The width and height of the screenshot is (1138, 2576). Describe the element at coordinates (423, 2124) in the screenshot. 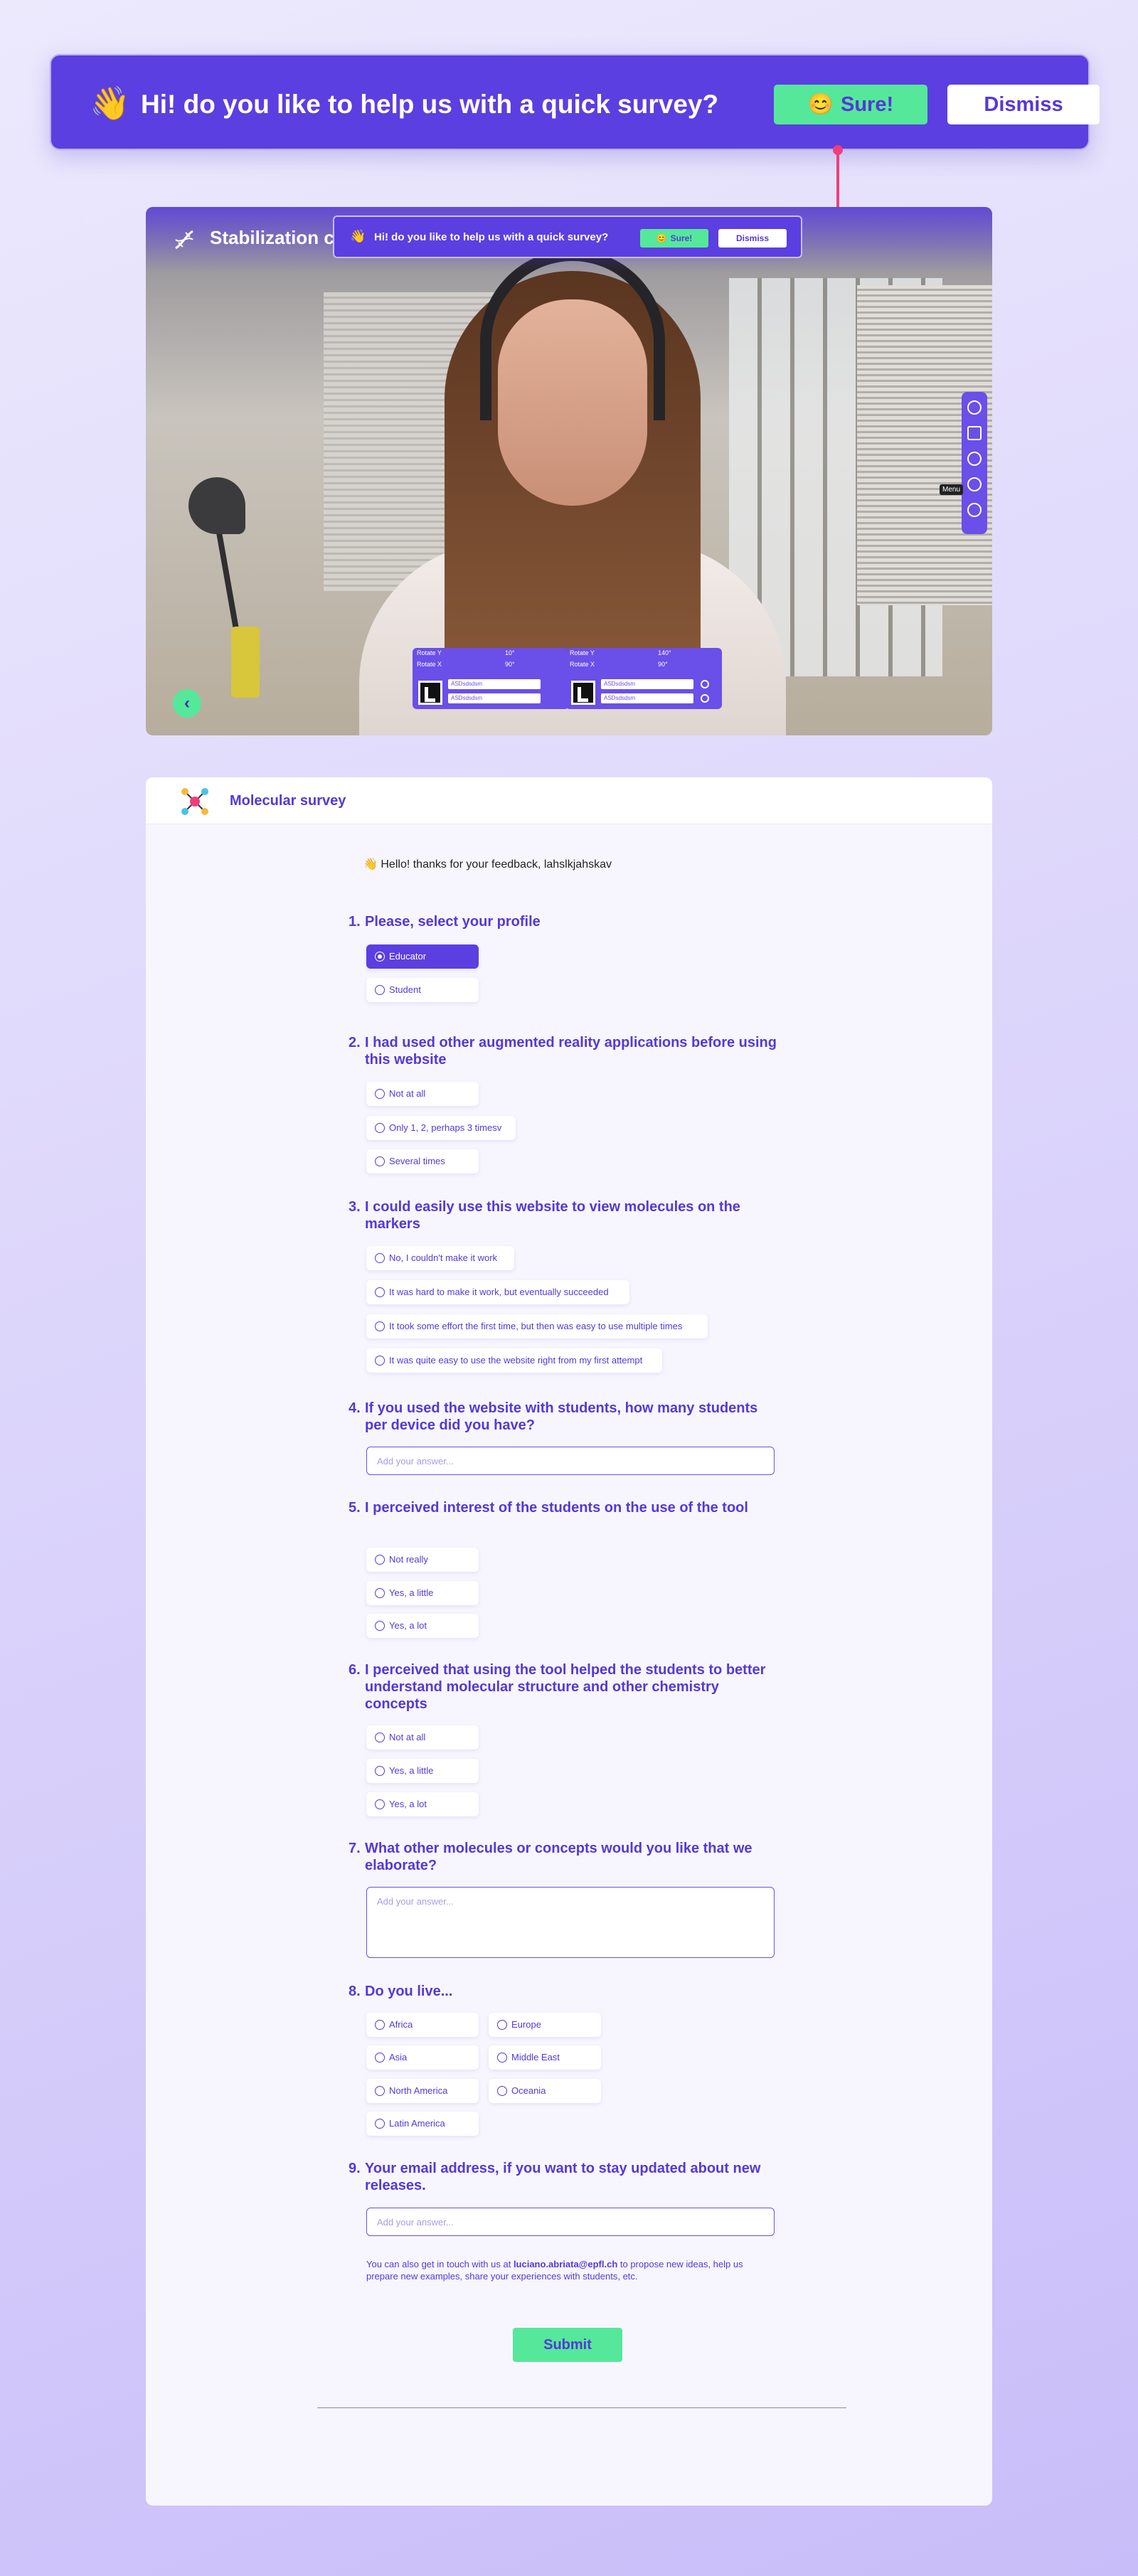

I see `option-latin-america: Latin America` at that location.